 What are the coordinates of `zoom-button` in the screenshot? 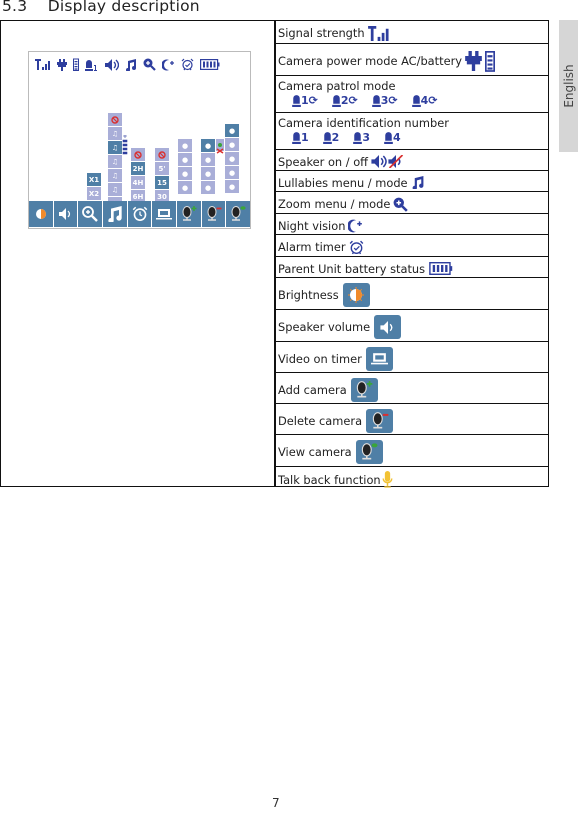 It's located at (90, 214).